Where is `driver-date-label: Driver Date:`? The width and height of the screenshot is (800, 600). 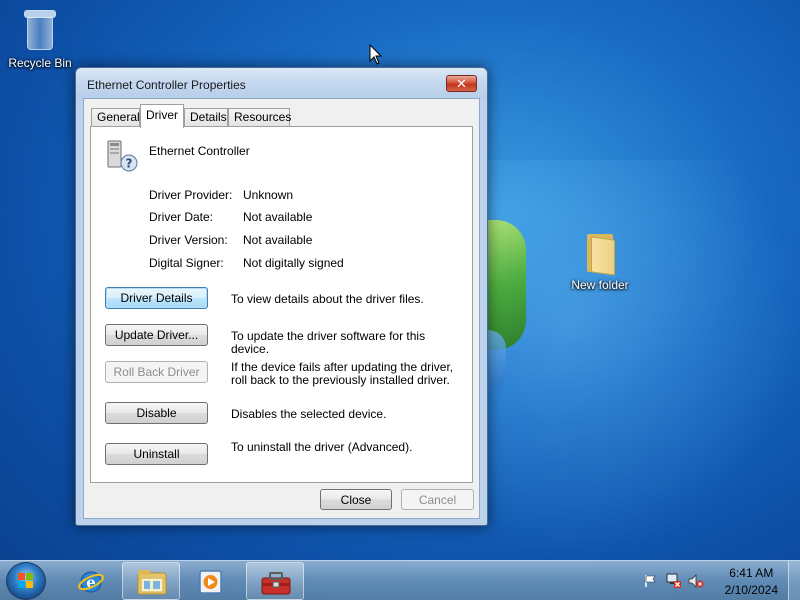
driver-date-label: Driver Date: is located at coordinates (181, 217).